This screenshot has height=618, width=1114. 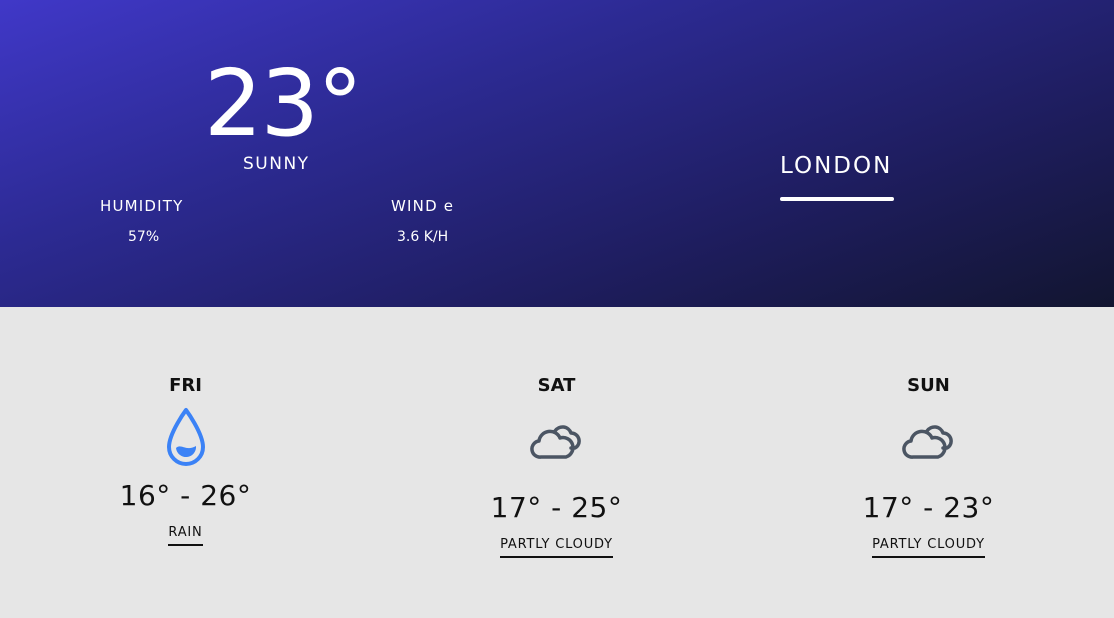 I want to click on current-temperature: 23°, so click(x=283, y=103).